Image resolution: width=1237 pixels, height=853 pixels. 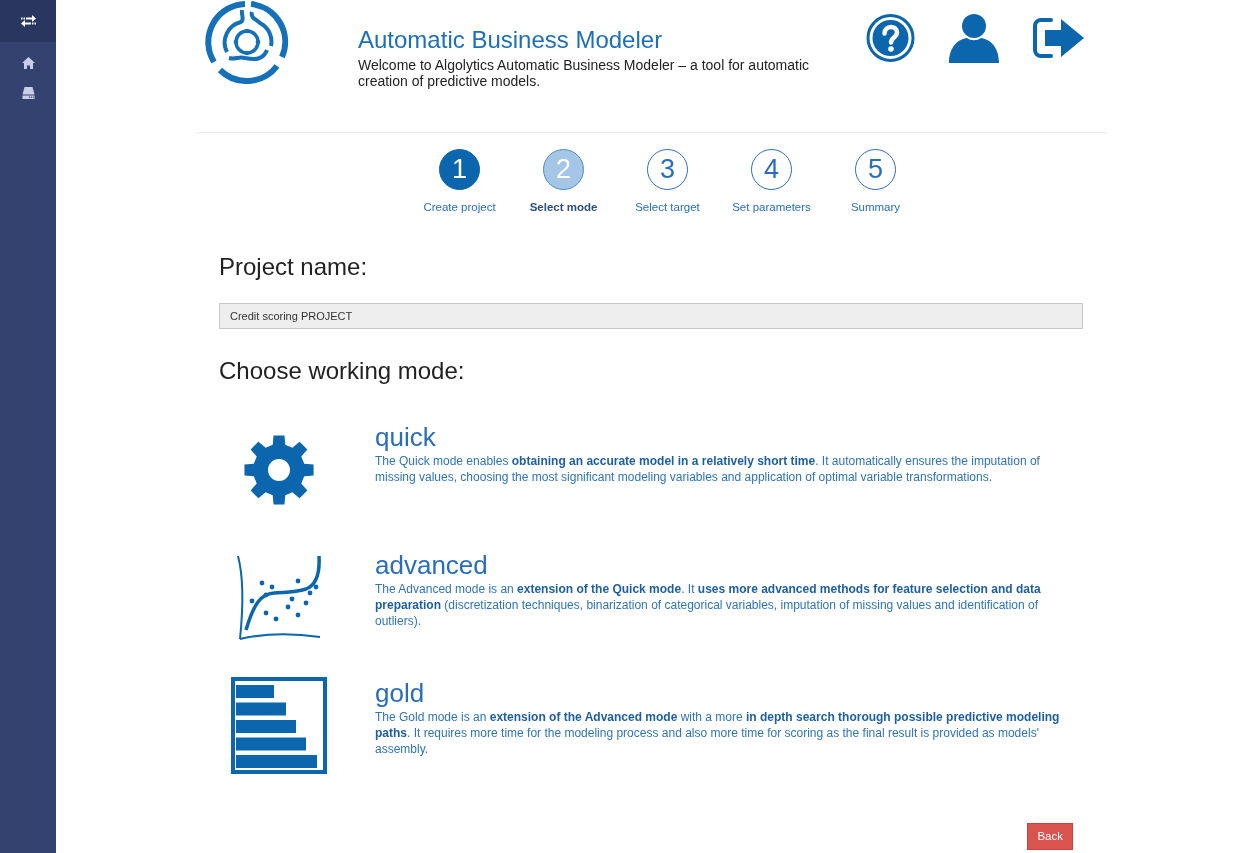 What do you see at coordinates (771, 208) in the screenshot?
I see `step-link: Set parameters` at bounding box center [771, 208].